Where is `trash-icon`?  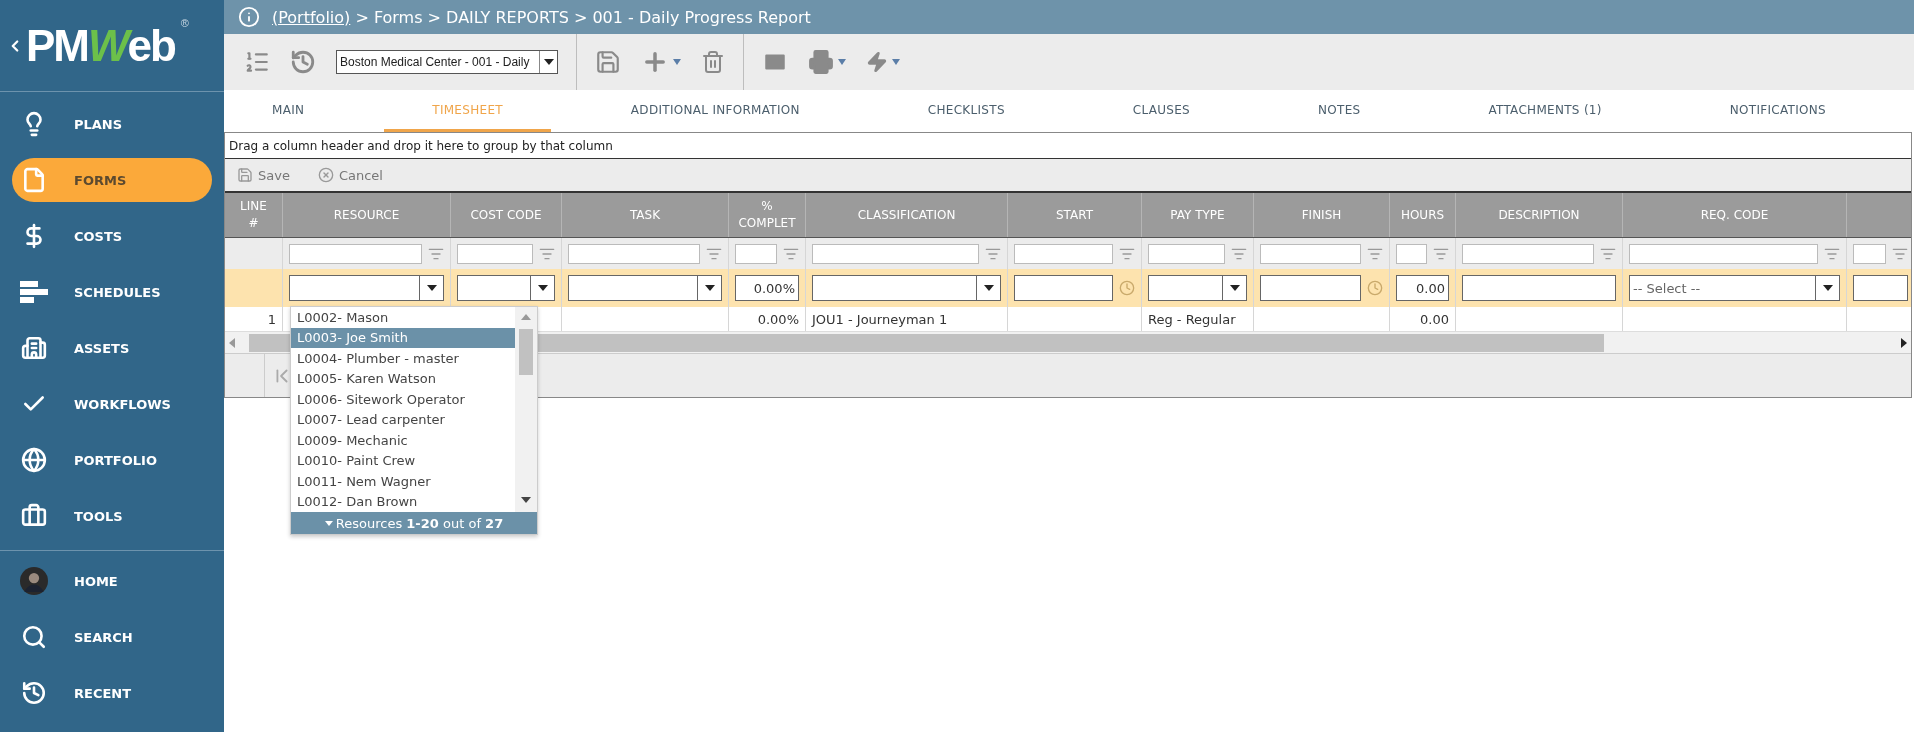 trash-icon is located at coordinates (713, 62).